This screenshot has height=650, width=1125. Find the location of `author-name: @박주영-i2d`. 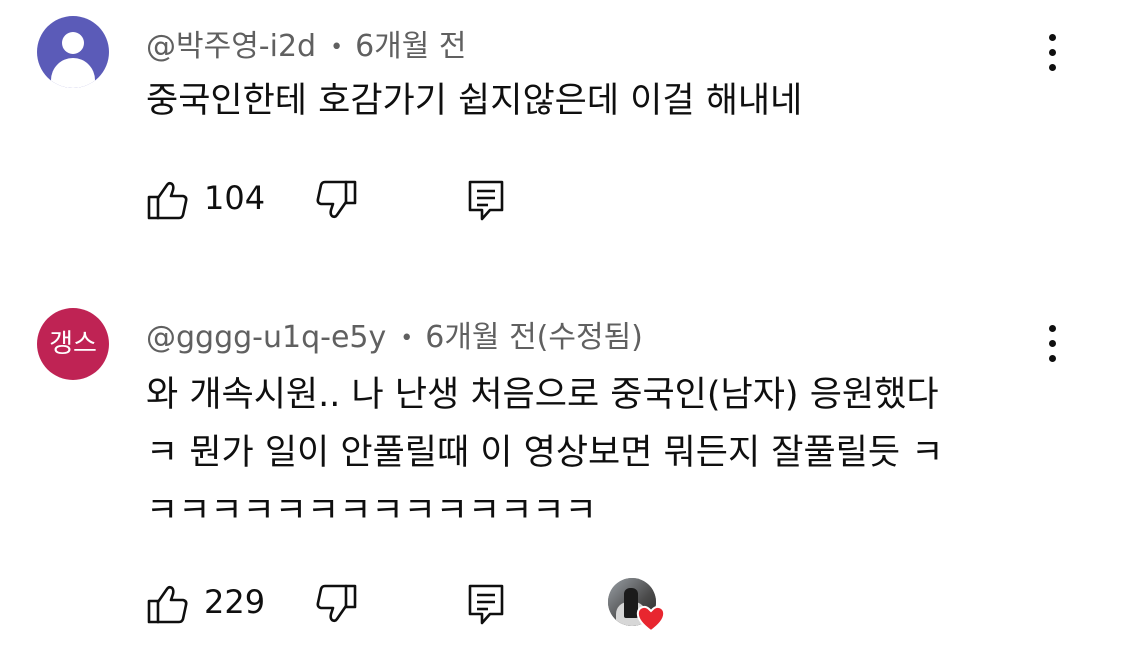

author-name: @박주영-i2d is located at coordinates (231, 46).